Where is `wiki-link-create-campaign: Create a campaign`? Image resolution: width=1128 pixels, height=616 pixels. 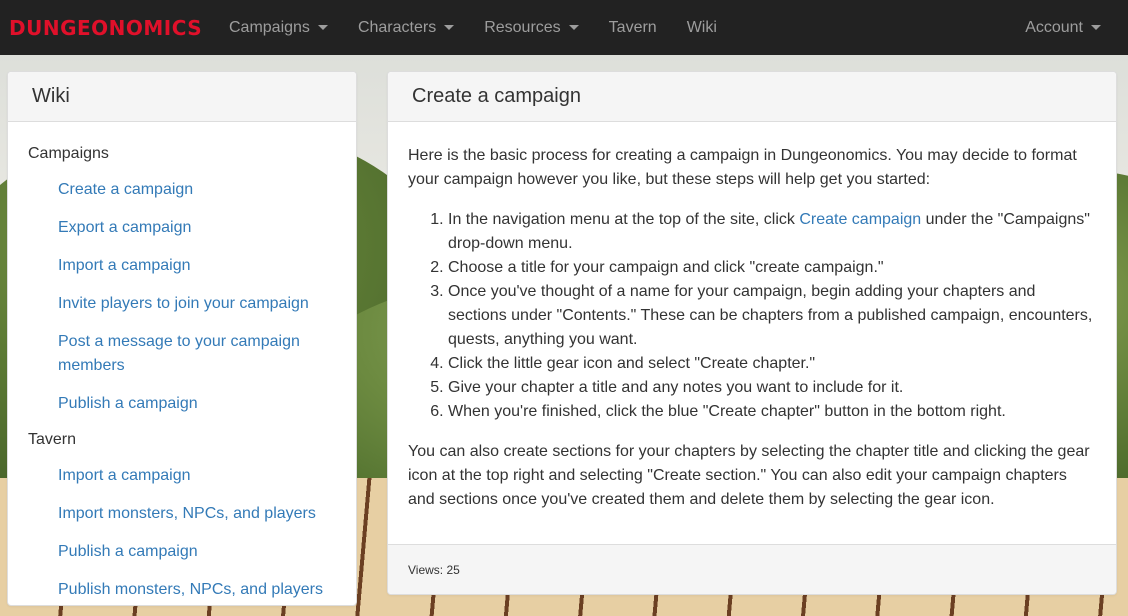 wiki-link-create-campaign: Create a campaign is located at coordinates (125, 189).